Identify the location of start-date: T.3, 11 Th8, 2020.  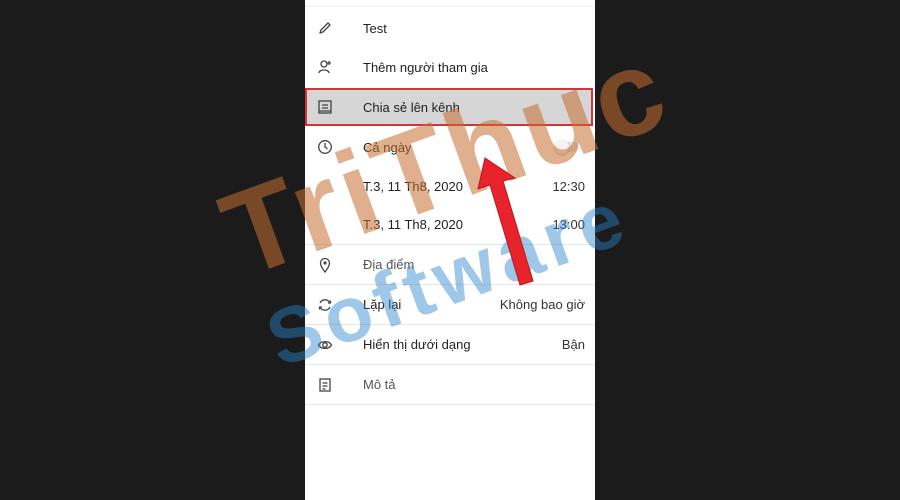
(413, 186).